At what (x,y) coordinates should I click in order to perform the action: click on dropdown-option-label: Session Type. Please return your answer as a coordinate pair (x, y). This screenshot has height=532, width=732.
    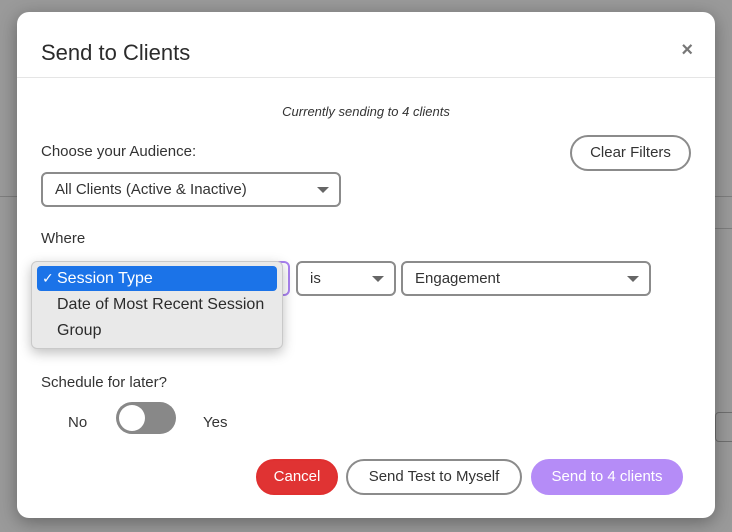
    Looking at the image, I should click on (105, 278).